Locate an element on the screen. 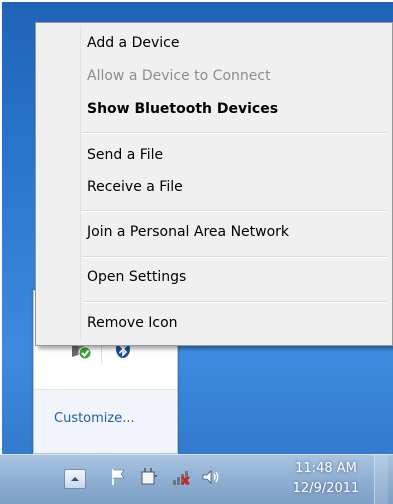  taskbar: 11:48 AM 12/9/2011 is located at coordinates (196, 479).